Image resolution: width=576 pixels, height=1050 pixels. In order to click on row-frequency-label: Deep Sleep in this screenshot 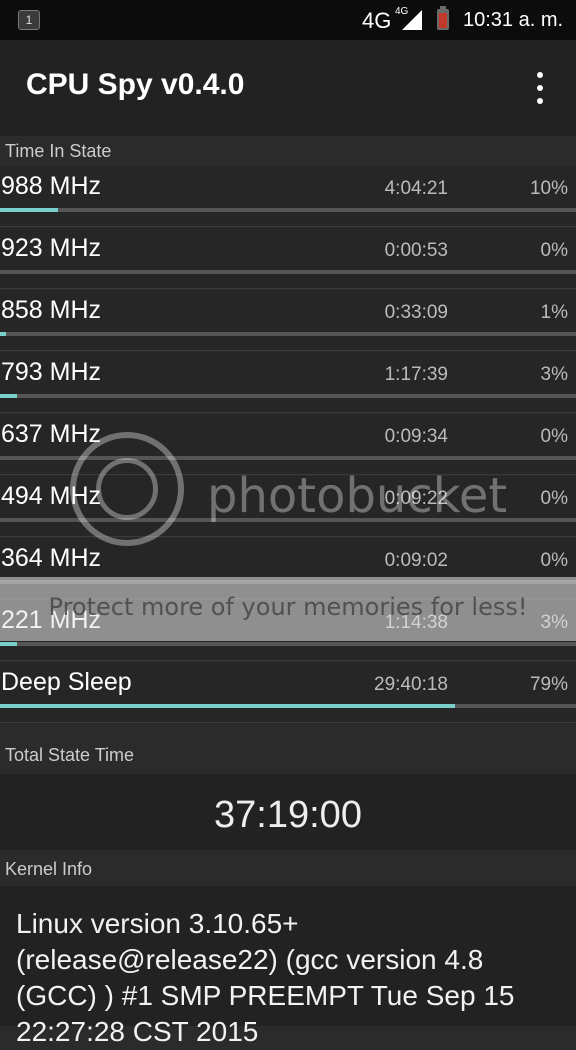, I will do `click(66, 682)`.